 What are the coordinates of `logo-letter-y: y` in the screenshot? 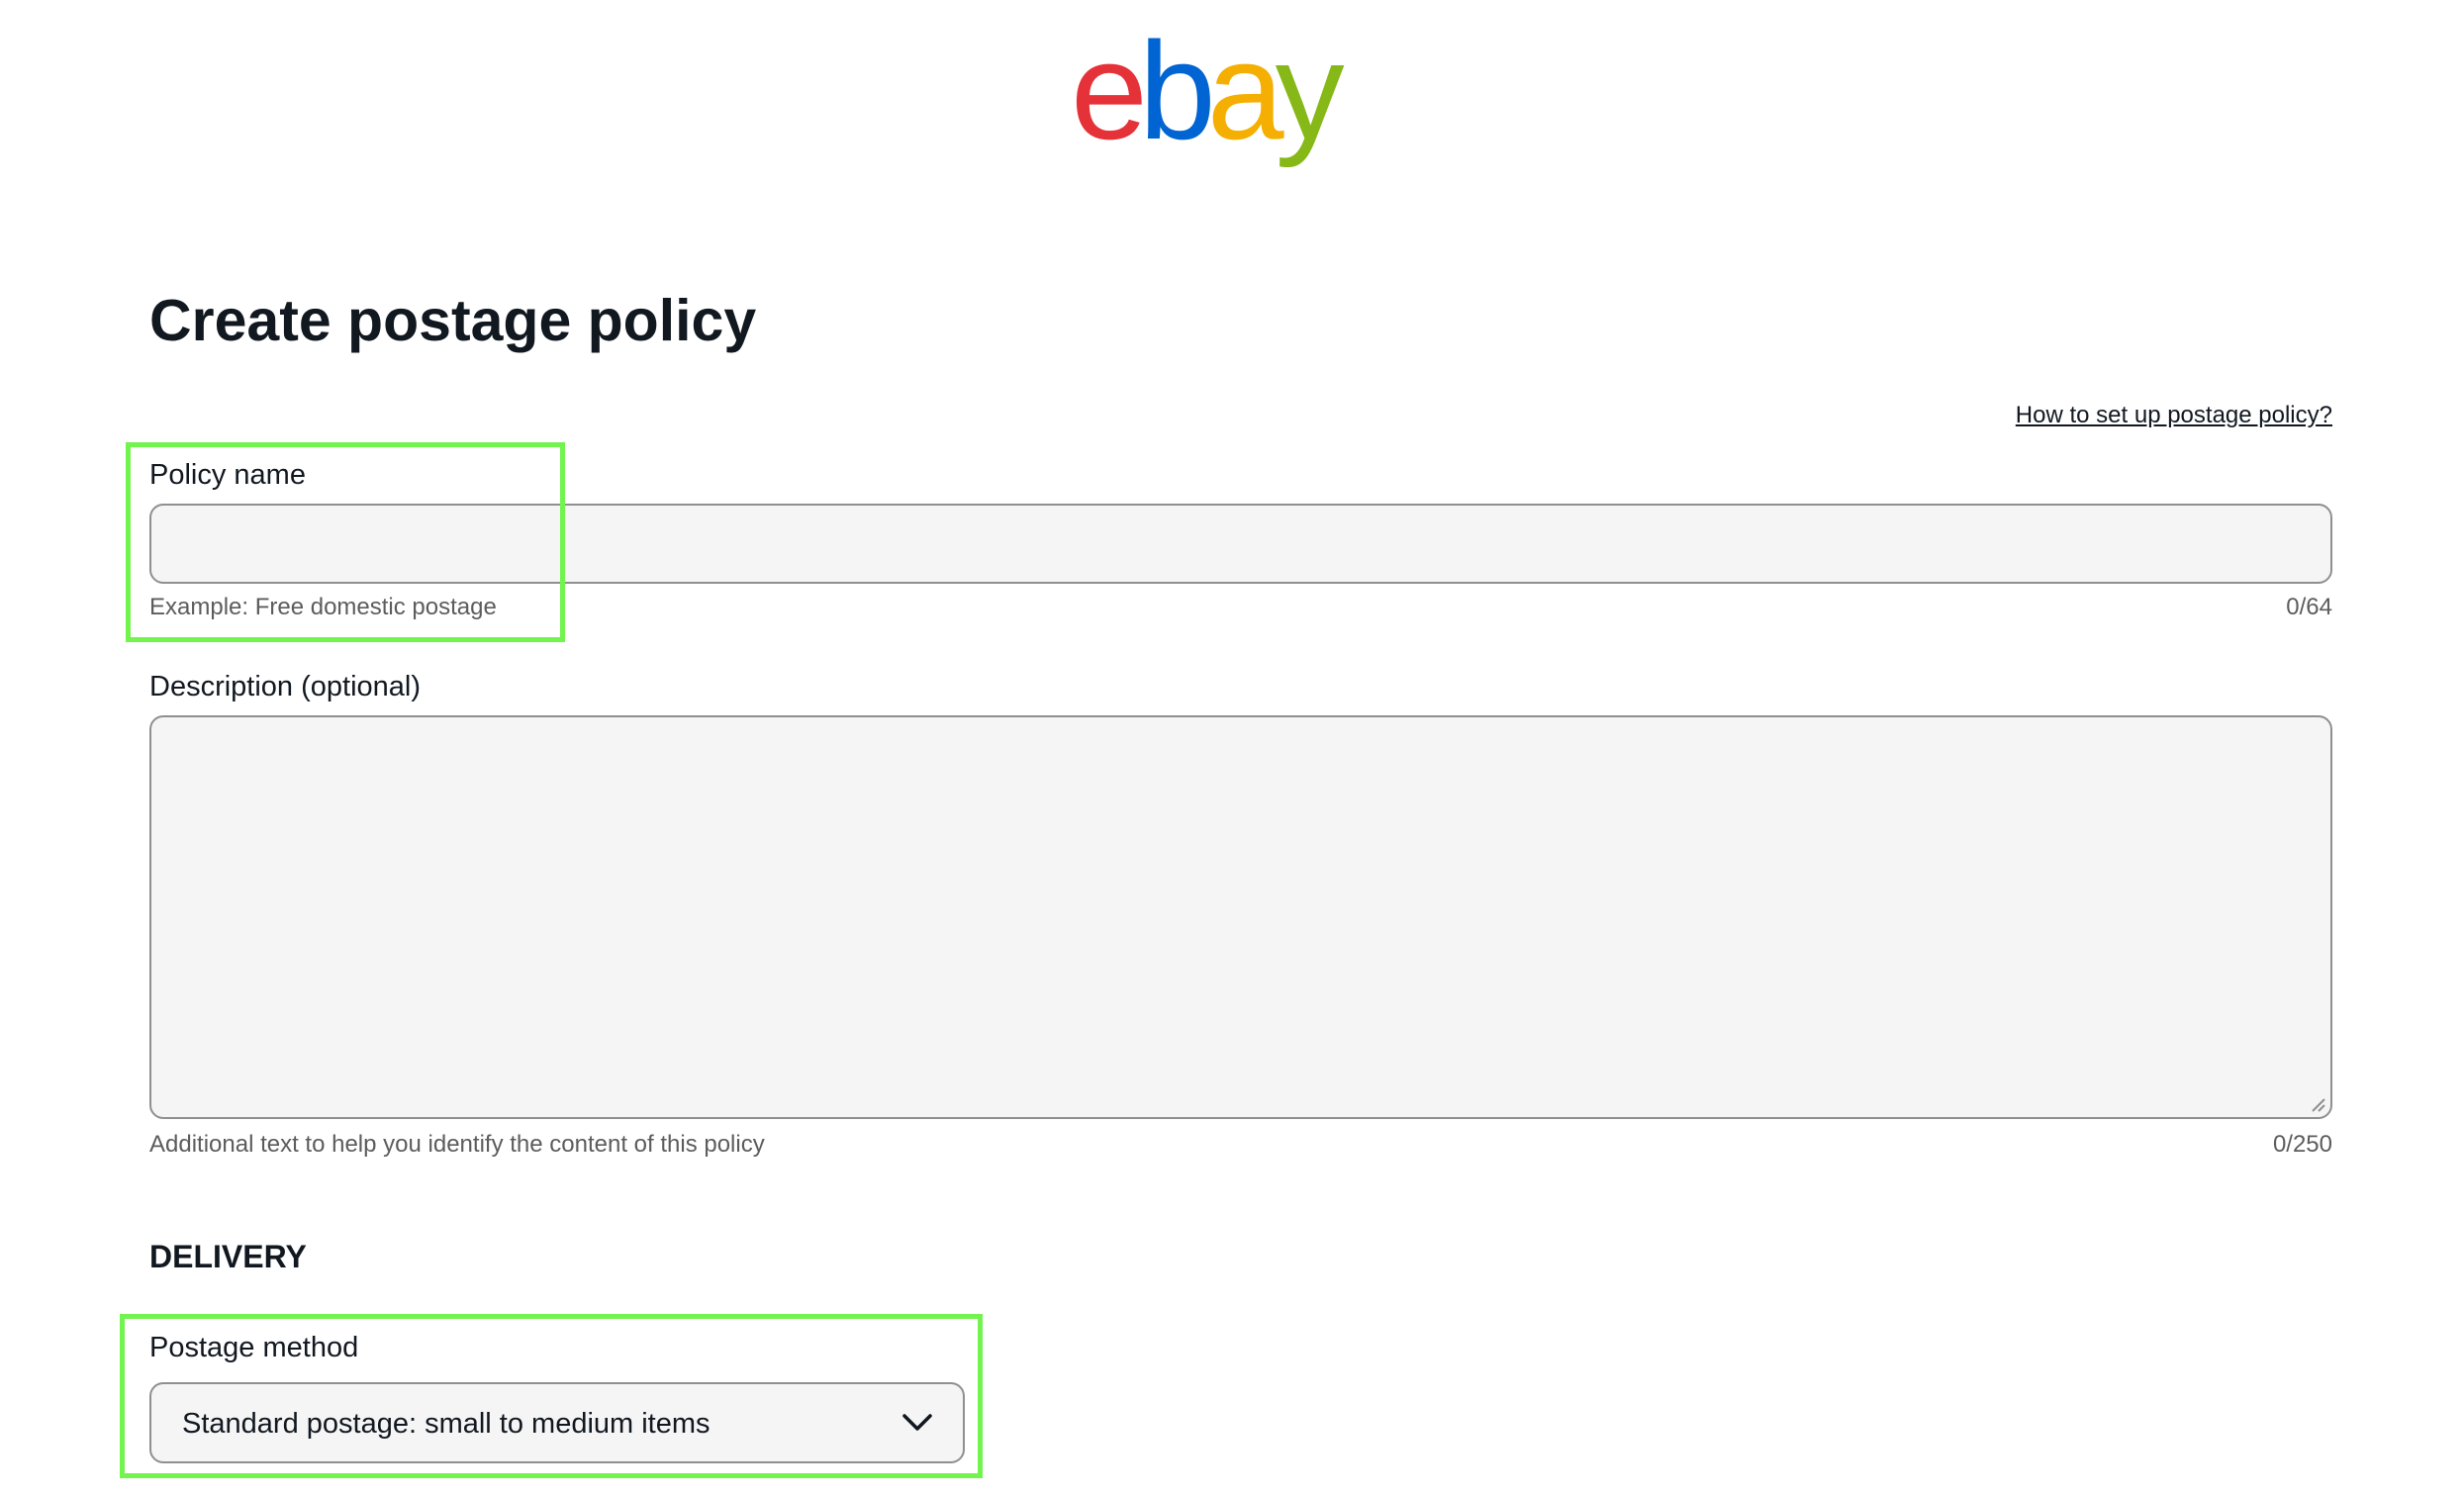 It's located at (1310, 90).